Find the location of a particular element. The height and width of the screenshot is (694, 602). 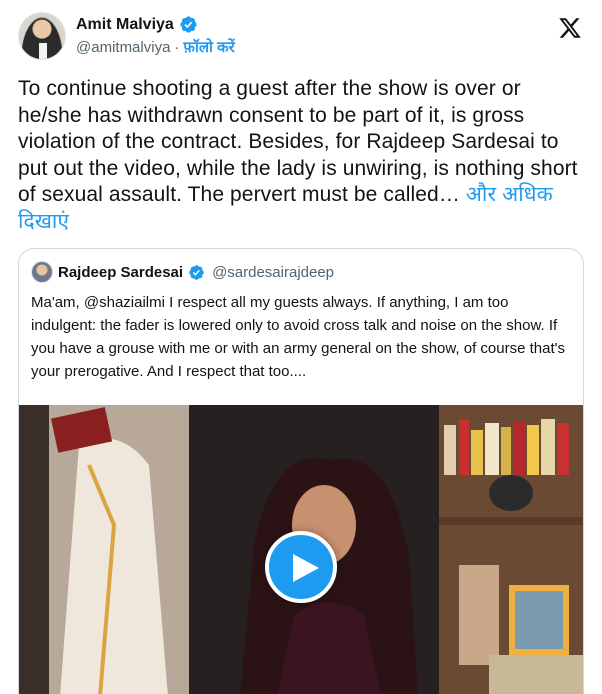

play-button is located at coordinates (301, 567).